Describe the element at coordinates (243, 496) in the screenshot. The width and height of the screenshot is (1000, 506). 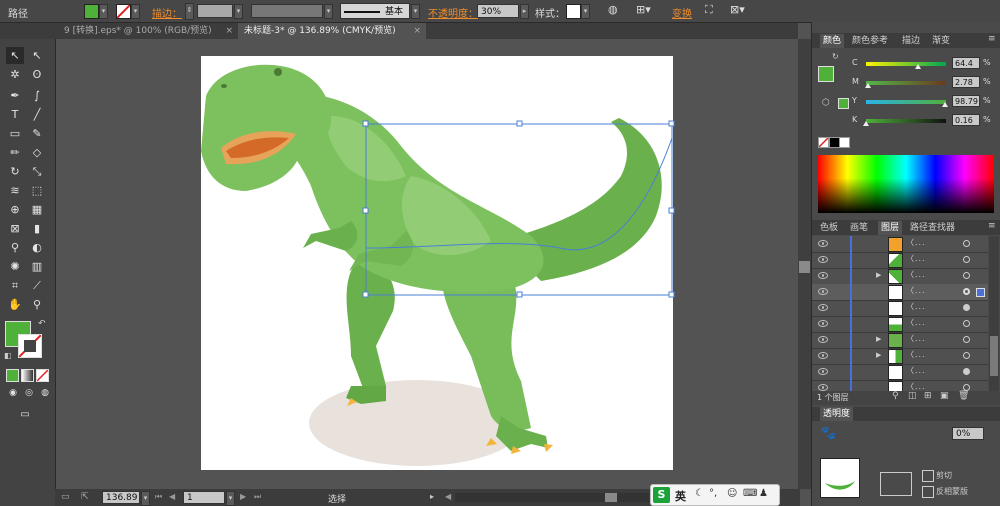
I see `next-artboard-icon: ▶` at that location.